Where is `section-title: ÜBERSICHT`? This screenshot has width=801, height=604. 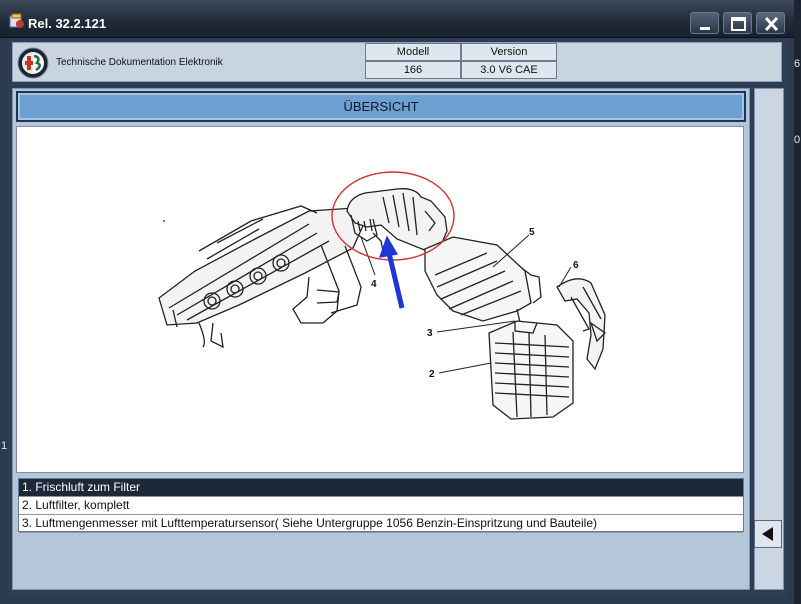 section-title: ÜBERSICHT is located at coordinates (381, 106).